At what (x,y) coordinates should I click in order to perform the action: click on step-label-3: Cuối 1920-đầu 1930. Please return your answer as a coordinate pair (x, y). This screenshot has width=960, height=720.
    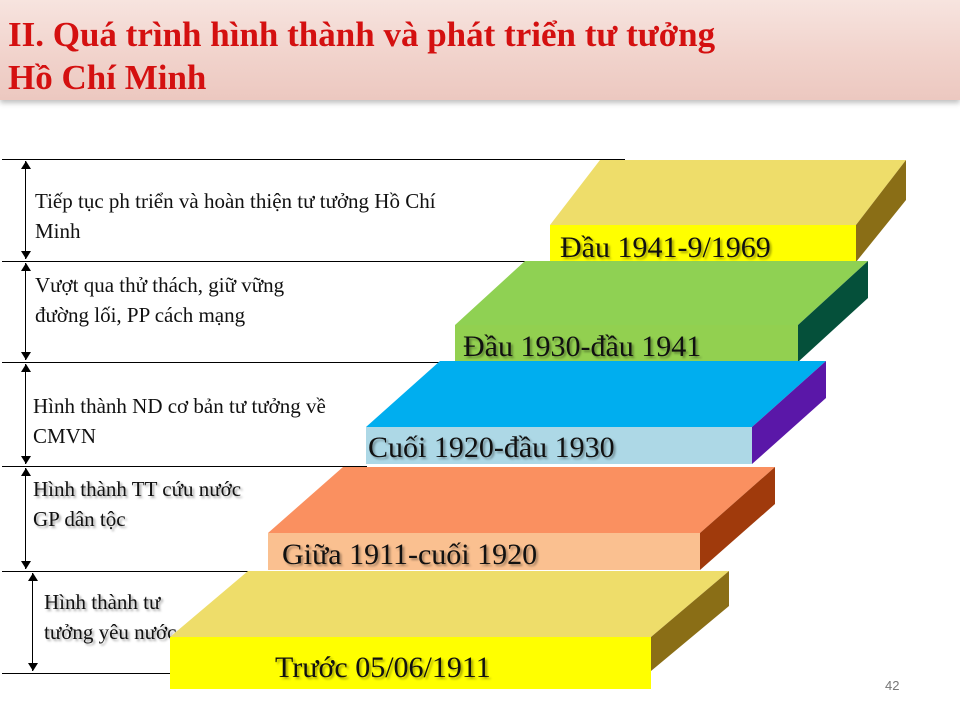
    Looking at the image, I should click on (491, 447).